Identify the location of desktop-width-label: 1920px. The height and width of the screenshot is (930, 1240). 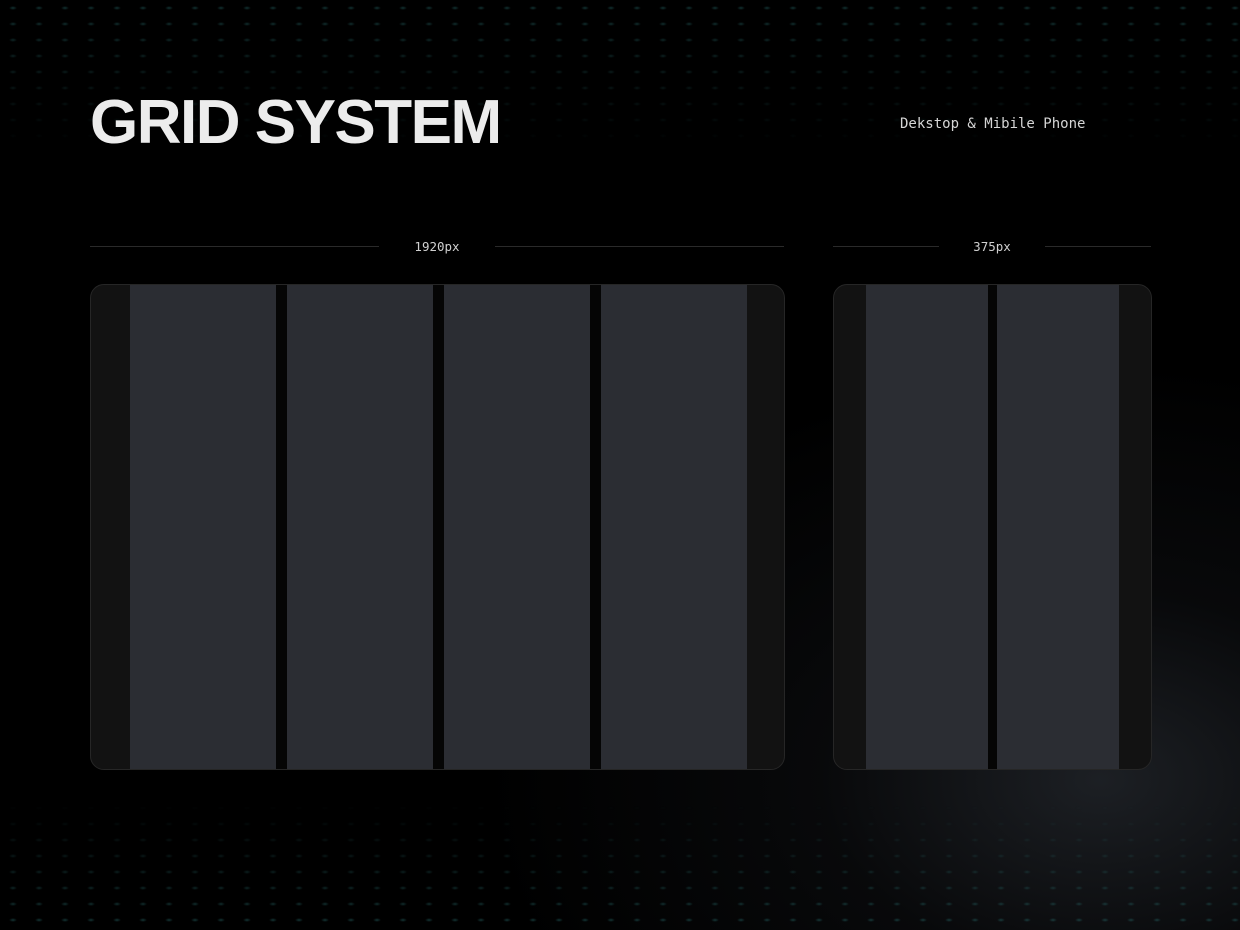
(437, 246).